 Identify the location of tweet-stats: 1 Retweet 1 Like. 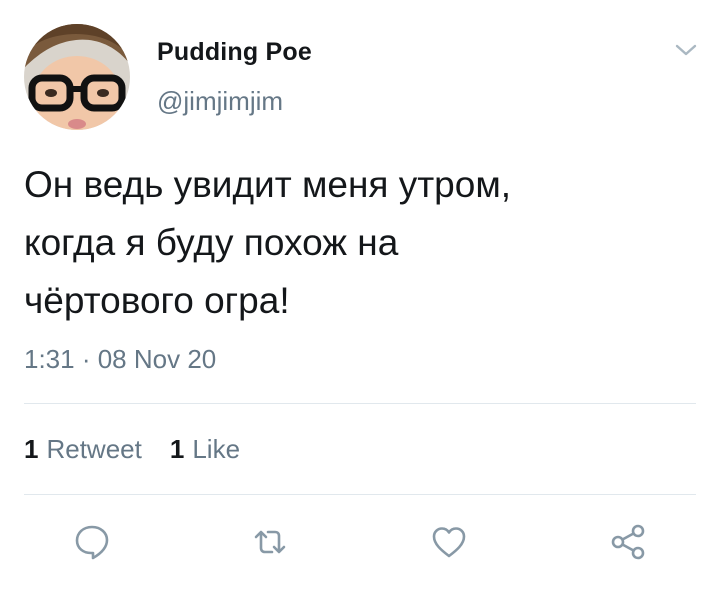
(132, 449).